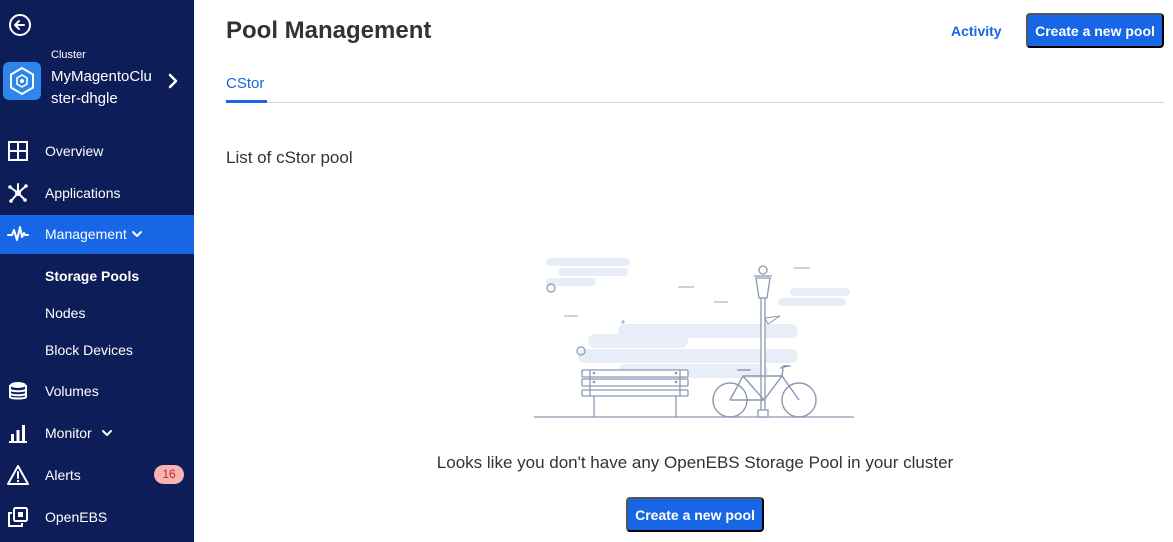 This screenshot has height=542, width=1173. What do you see at coordinates (1095, 30) in the screenshot?
I see `create-pool-button-header: Create a new pool` at bounding box center [1095, 30].